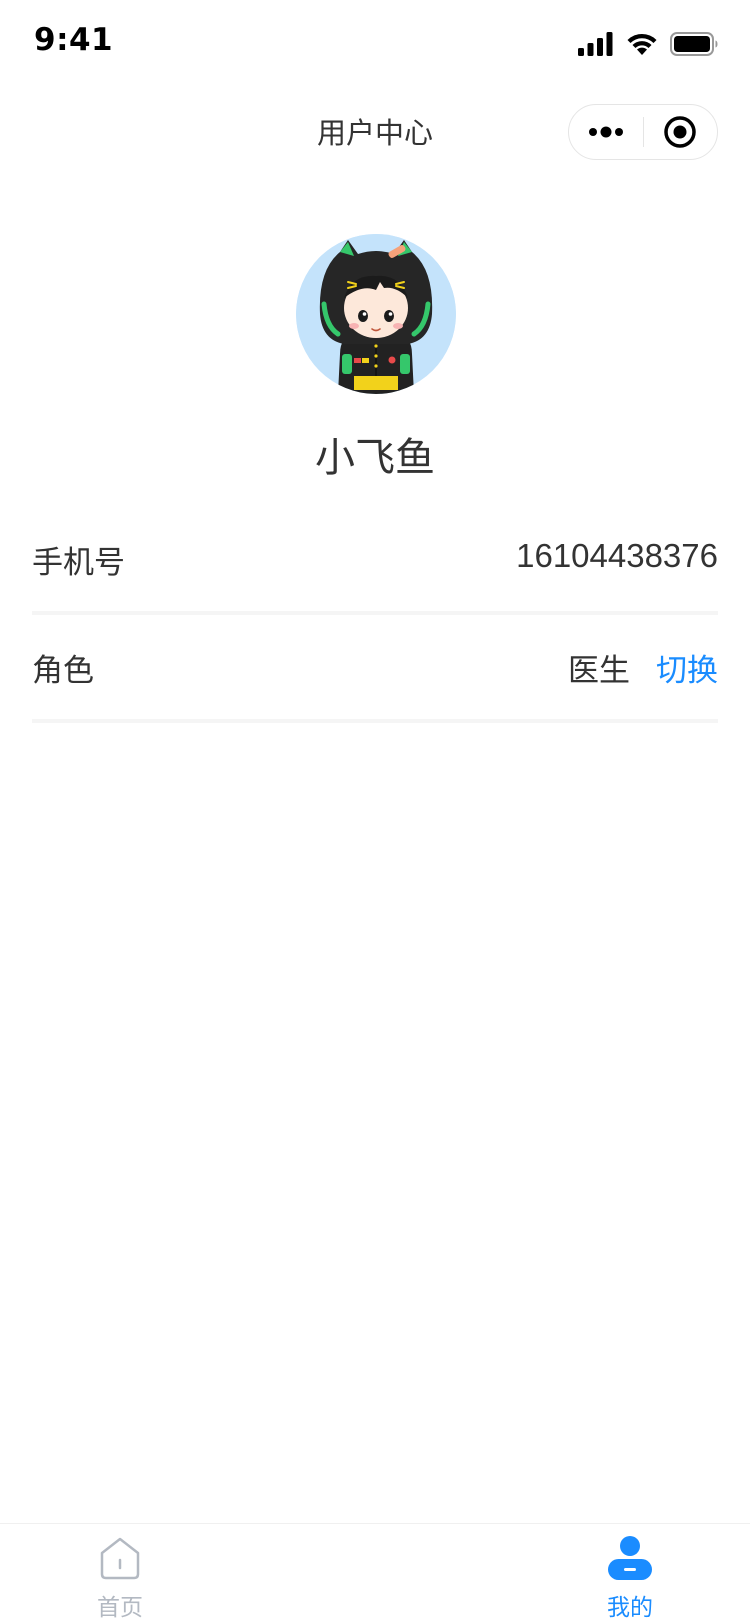 Image resolution: width=750 pixels, height=1624 pixels. What do you see at coordinates (74, 40) in the screenshot?
I see `status-time: 9:41` at bounding box center [74, 40].